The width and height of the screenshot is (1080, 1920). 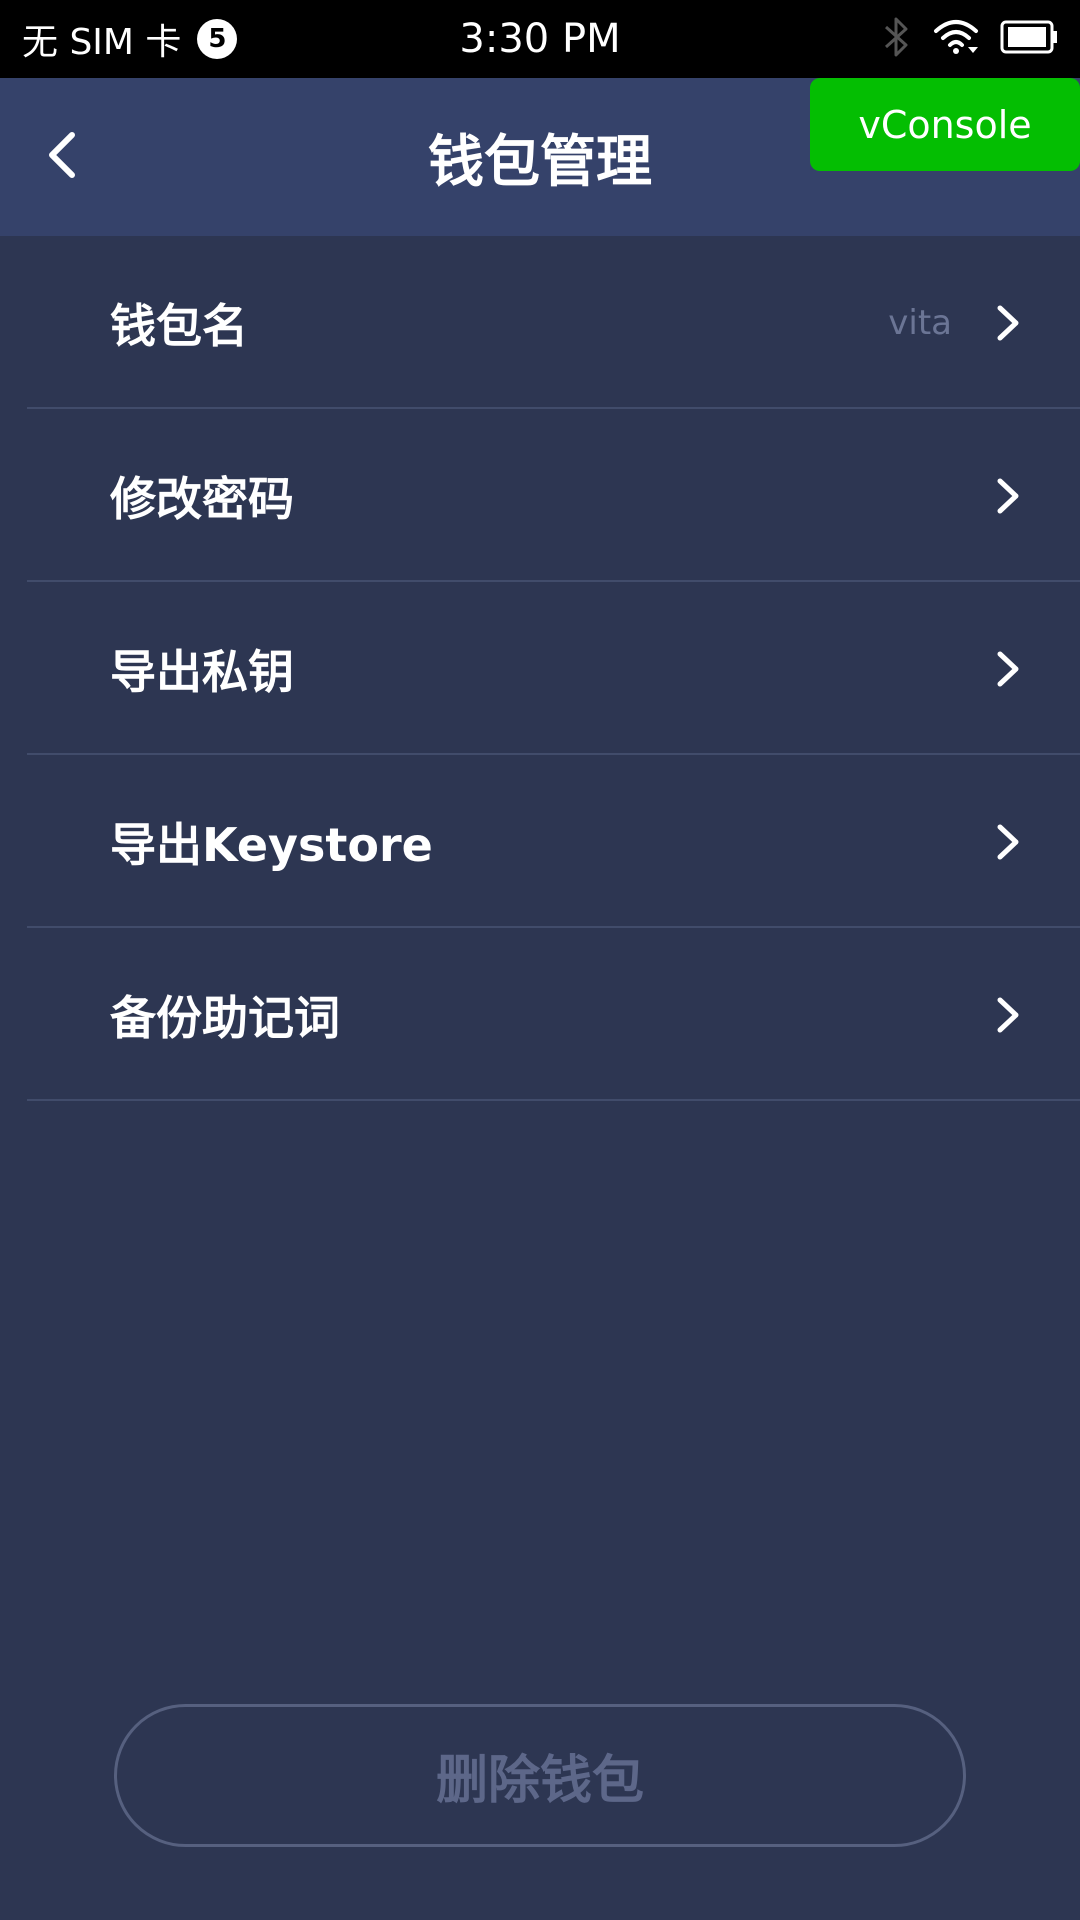 What do you see at coordinates (179, 325) in the screenshot?
I see `menu-item-label: 钱包名` at bounding box center [179, 325].